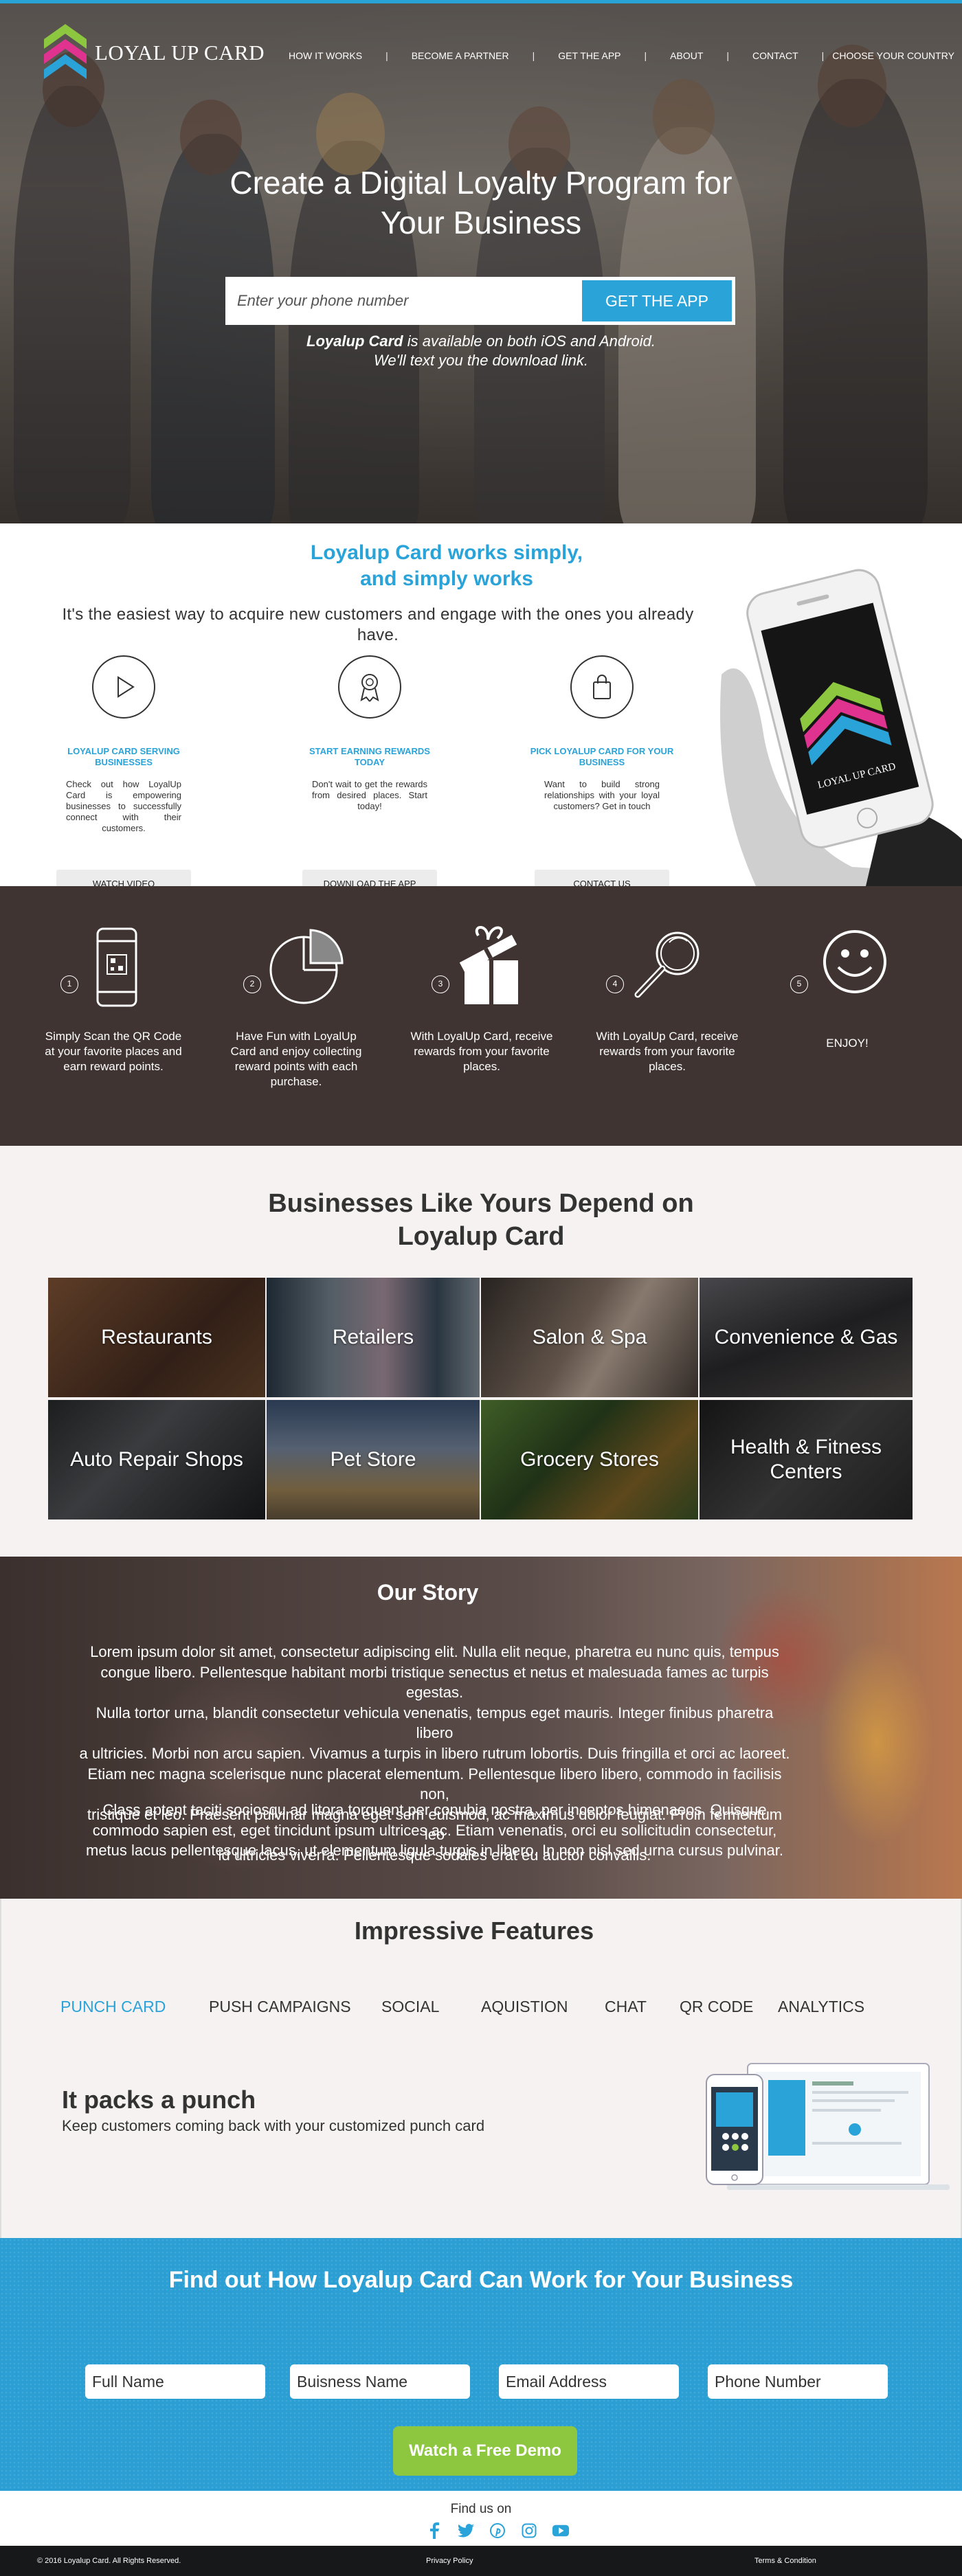 Image resolution: width=962 pixels, height=2576 pixels. I want to click on facebook-icon, so click(434, 2530).